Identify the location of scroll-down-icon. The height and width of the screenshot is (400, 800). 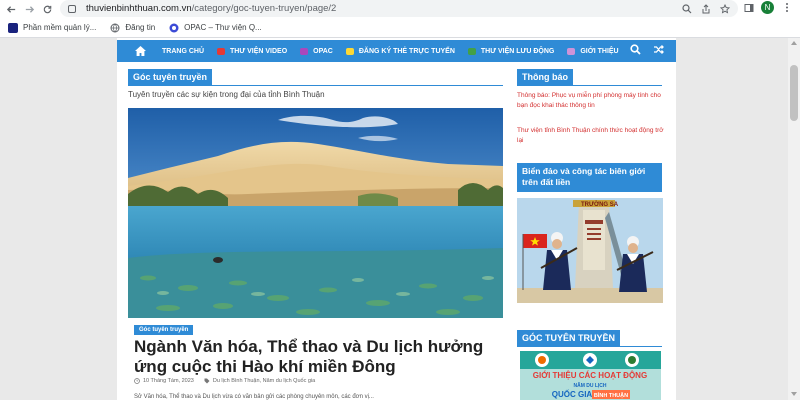
(794, 394).